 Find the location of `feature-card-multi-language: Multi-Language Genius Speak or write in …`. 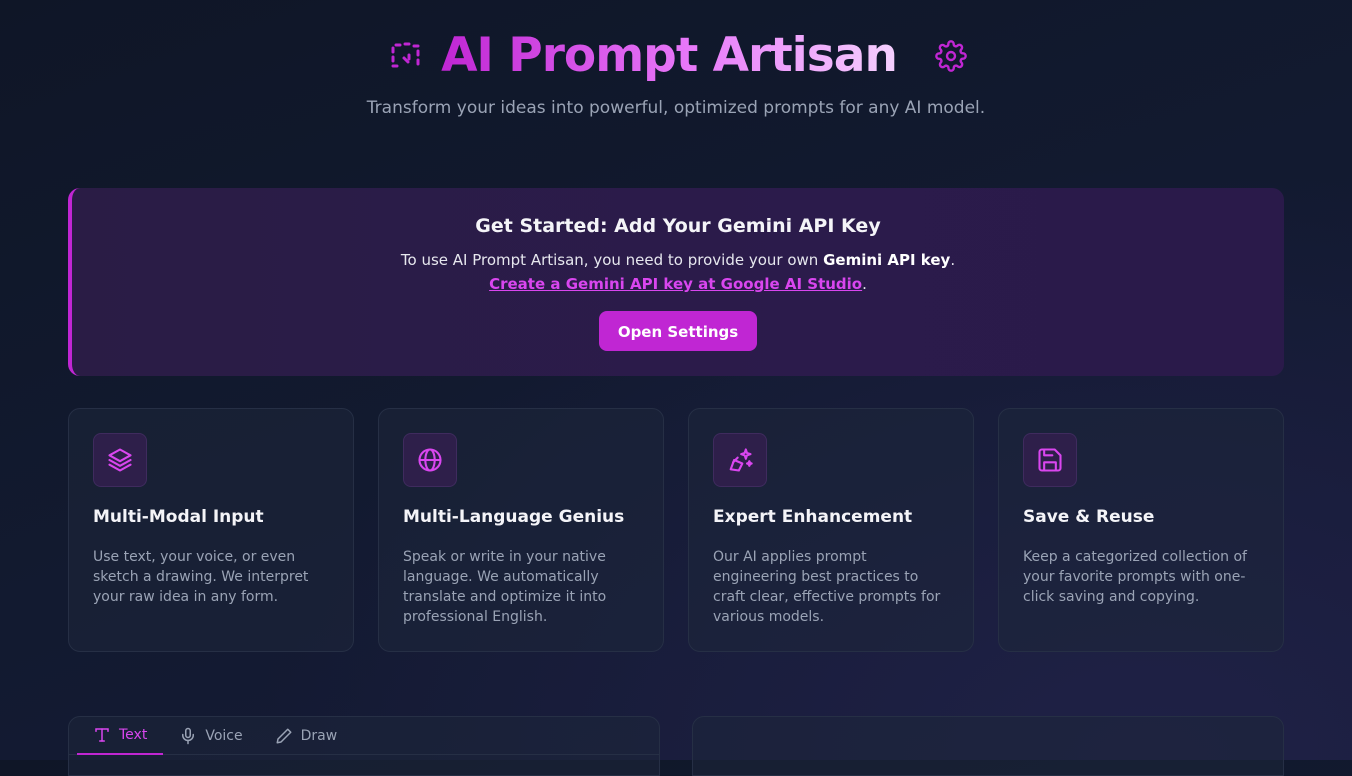

feature-card-multi-language: Multi-Language Genius Speak or write in … is located at coordinates (521, 530).